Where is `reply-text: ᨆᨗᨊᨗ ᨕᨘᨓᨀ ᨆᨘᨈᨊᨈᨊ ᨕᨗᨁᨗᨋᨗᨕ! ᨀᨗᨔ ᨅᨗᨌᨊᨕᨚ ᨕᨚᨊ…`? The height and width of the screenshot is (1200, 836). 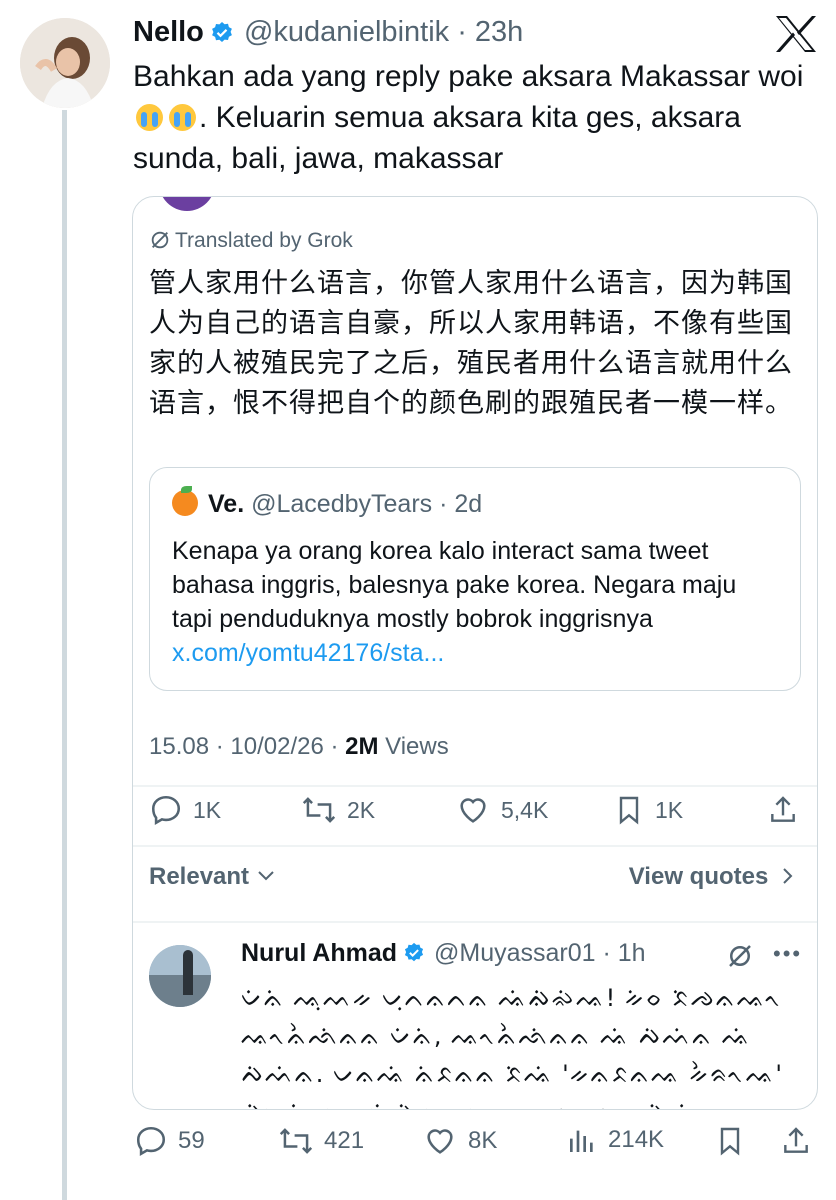 reply-text: ᨆᨗᨊᨗ ᨕᨘᨓᨀ ᨆᨘᨈᨊᨈᨊ ᨕᨗᨁᨗᨋᨗᨕ! ᨀᨗᨔ ᨅᨗᨌᨊᨕᨚ ᨕᨚᨊ… is located at coordinates (512, 1046).